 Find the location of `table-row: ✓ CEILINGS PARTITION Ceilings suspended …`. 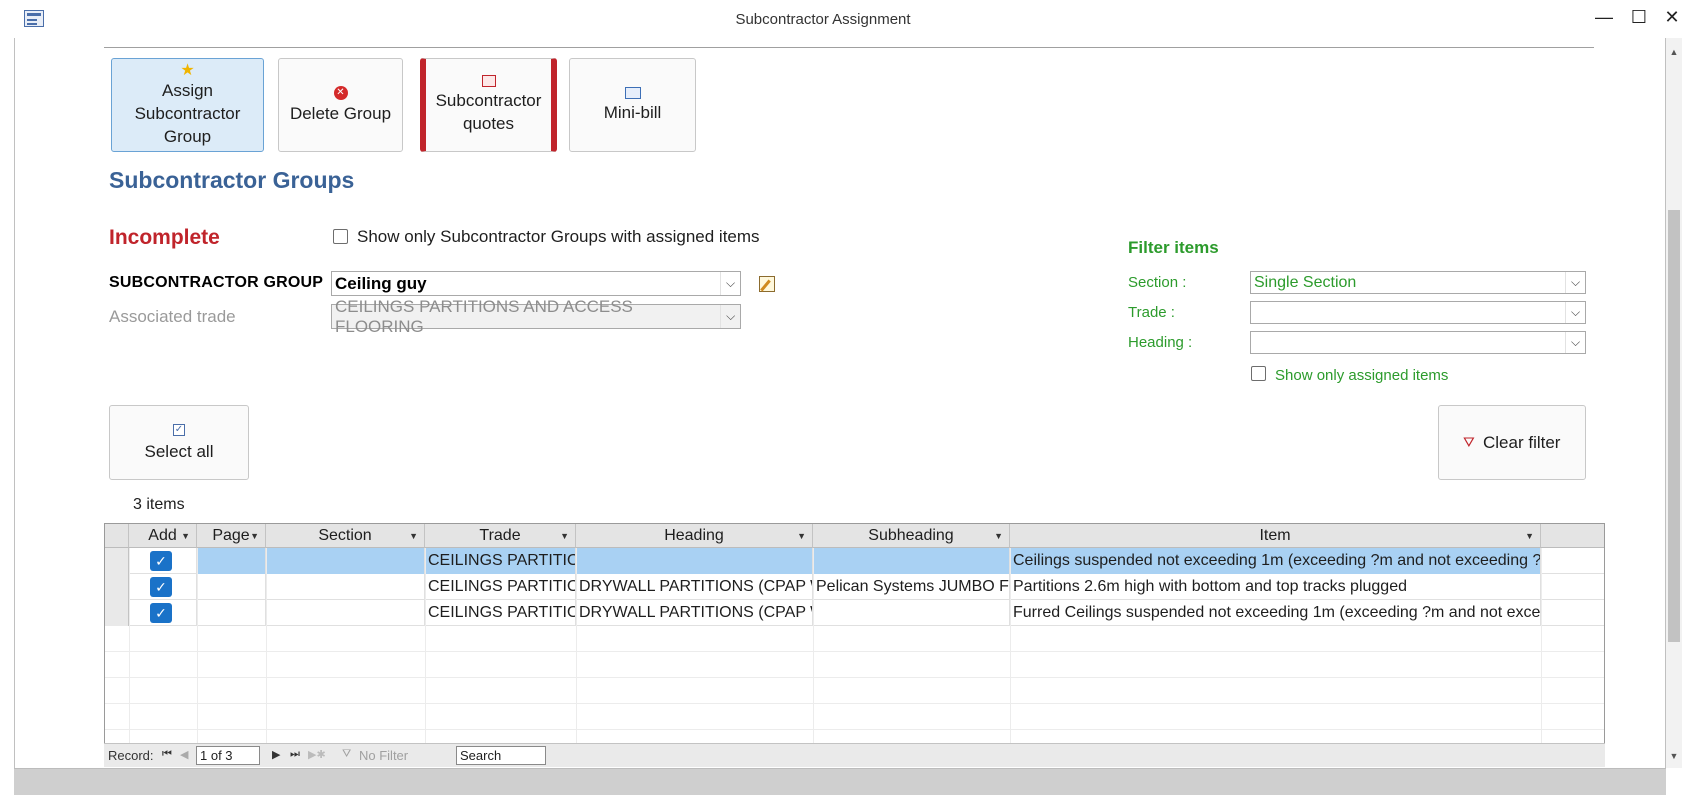

table-row: ✓ CEILINGS PARTITION Ceilings suspended … is located at coordinates (854, 561).